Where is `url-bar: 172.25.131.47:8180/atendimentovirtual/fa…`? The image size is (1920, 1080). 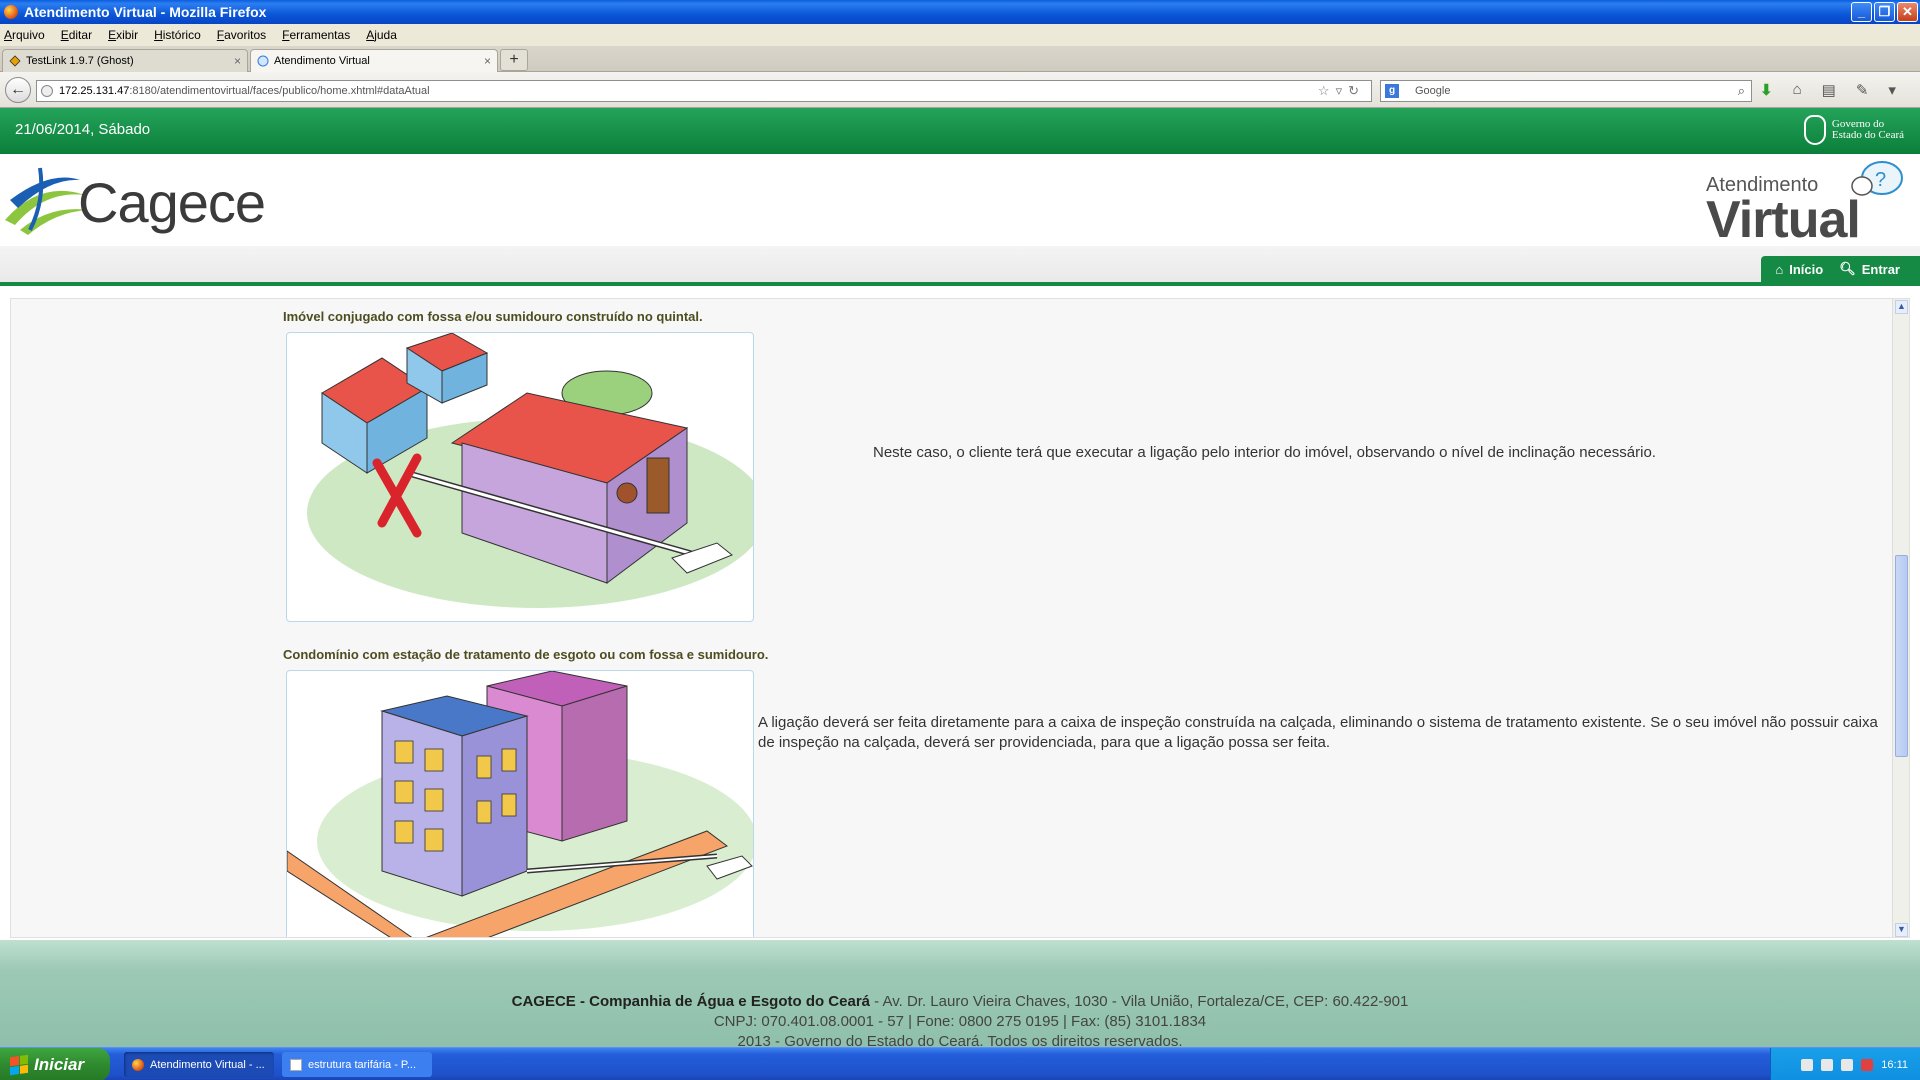
url-bar: 172.25.131.47:8180/atendimentovirtual/fa… is located at coordinates (704, 91).